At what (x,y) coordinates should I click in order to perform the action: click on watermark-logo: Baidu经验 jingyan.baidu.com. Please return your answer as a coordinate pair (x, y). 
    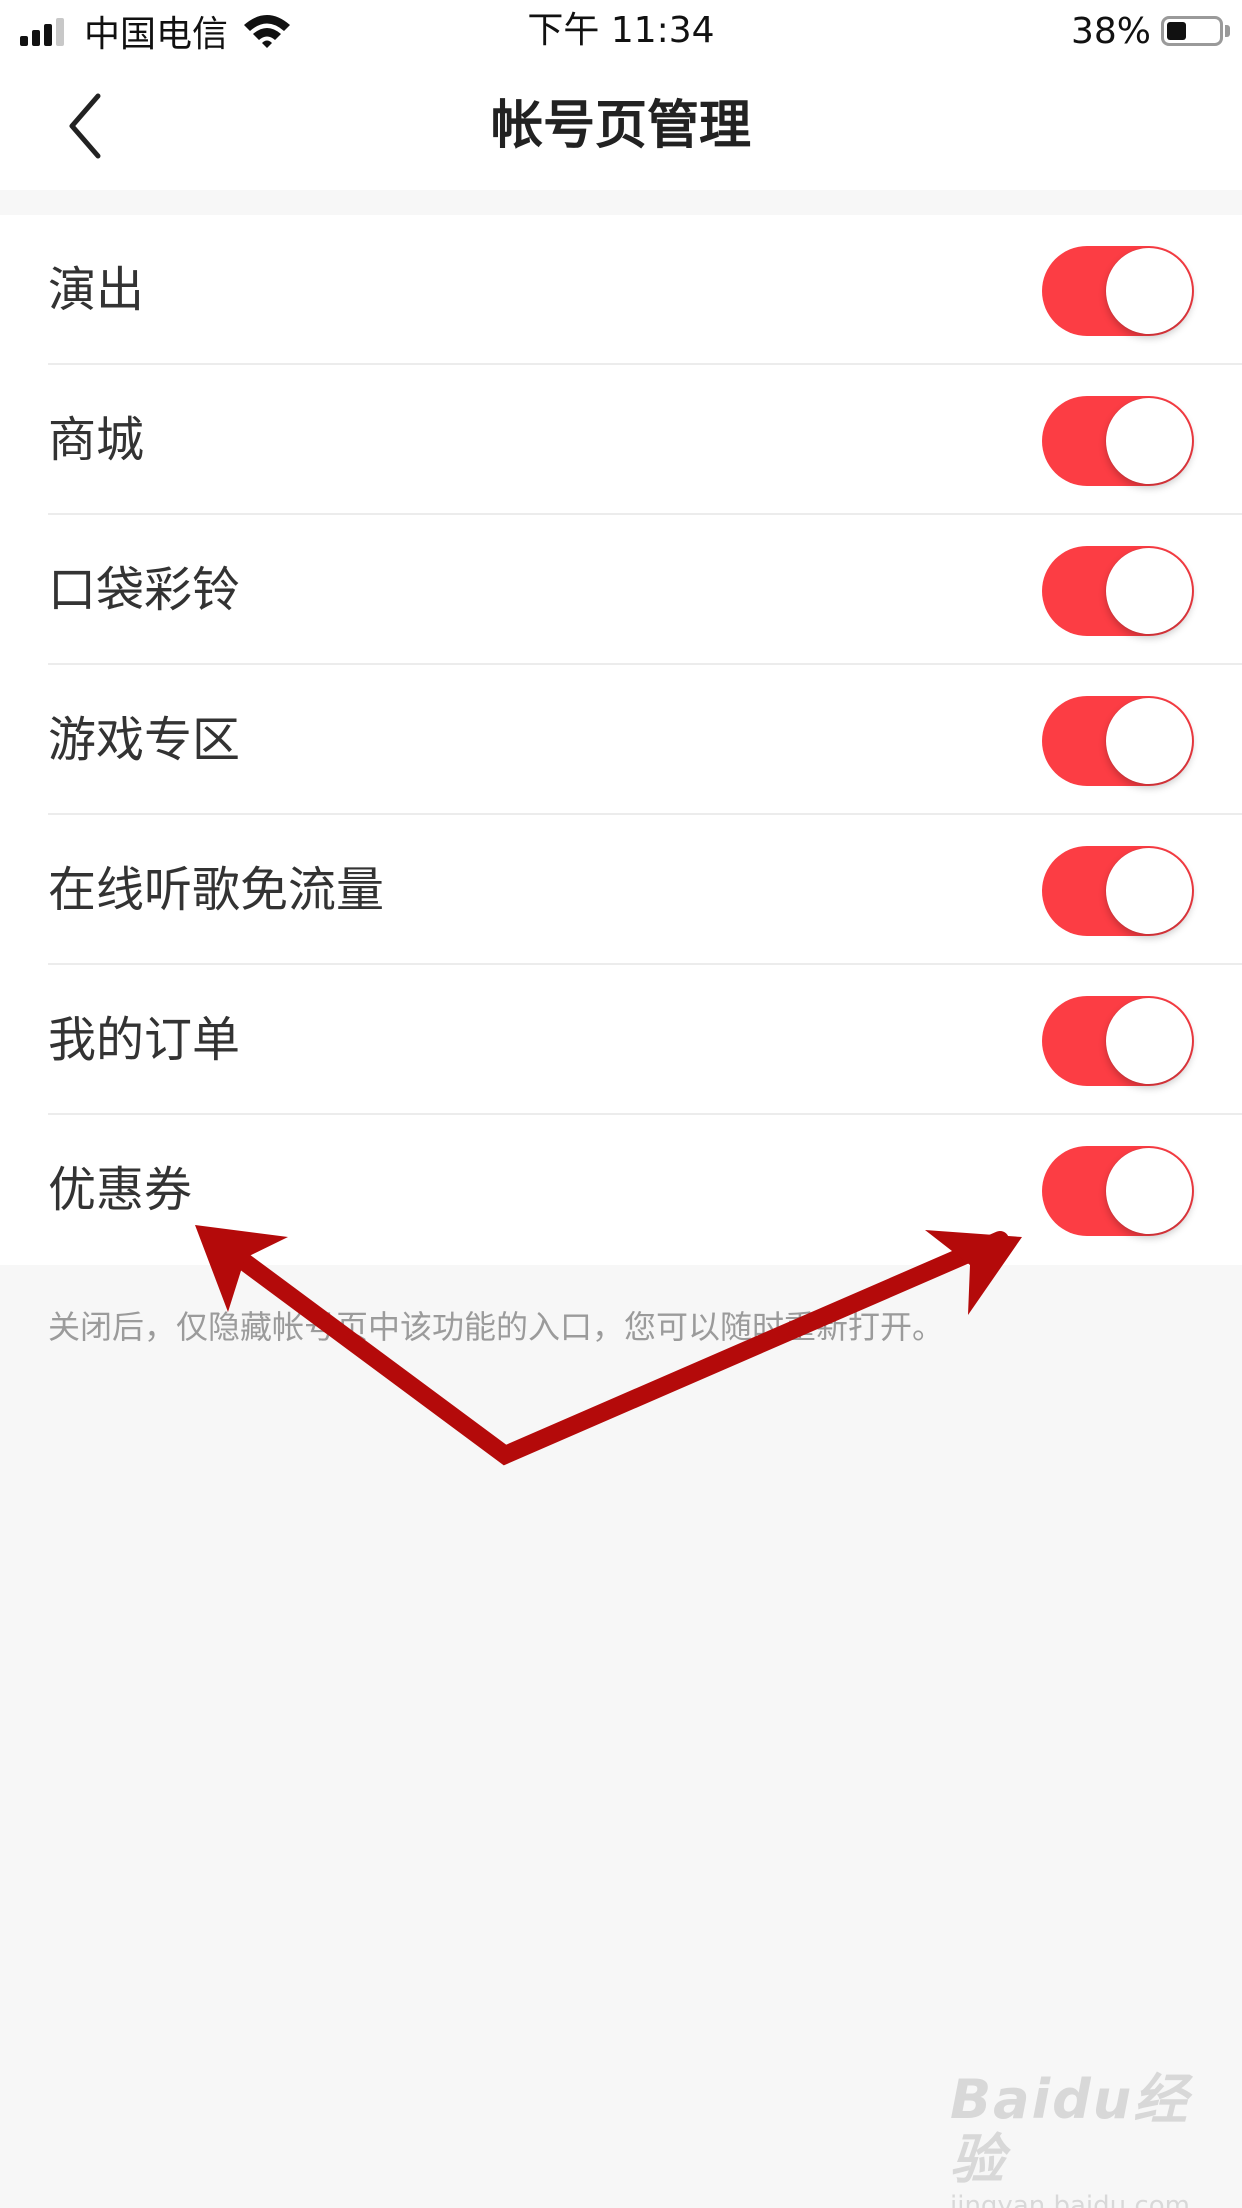
    Looking at the image, I should click on (1070, 2139).